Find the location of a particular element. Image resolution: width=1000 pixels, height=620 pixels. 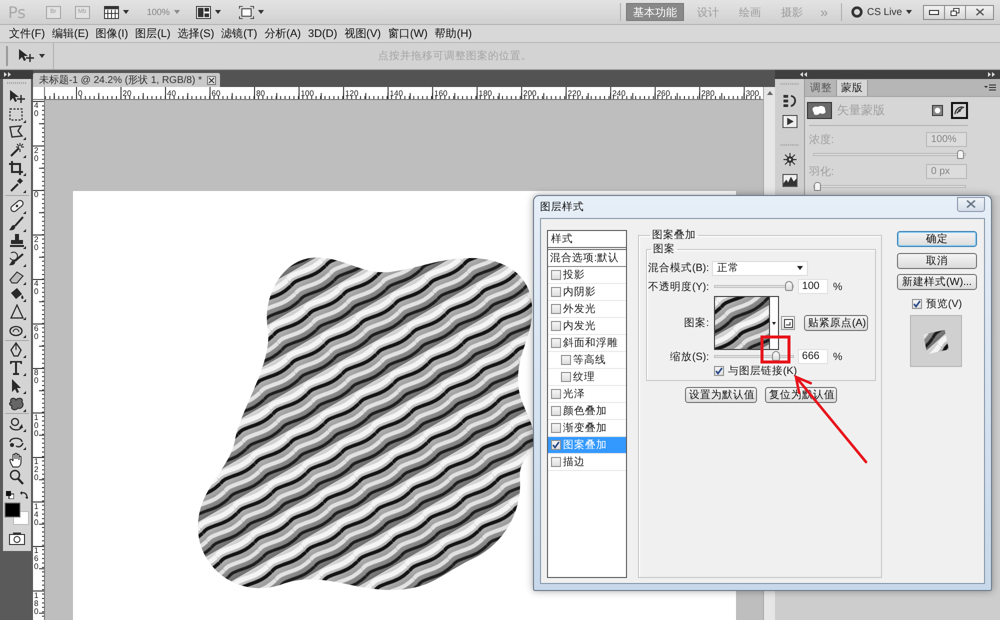

style-list-item: 描边 is located at coordinates (587, 462).